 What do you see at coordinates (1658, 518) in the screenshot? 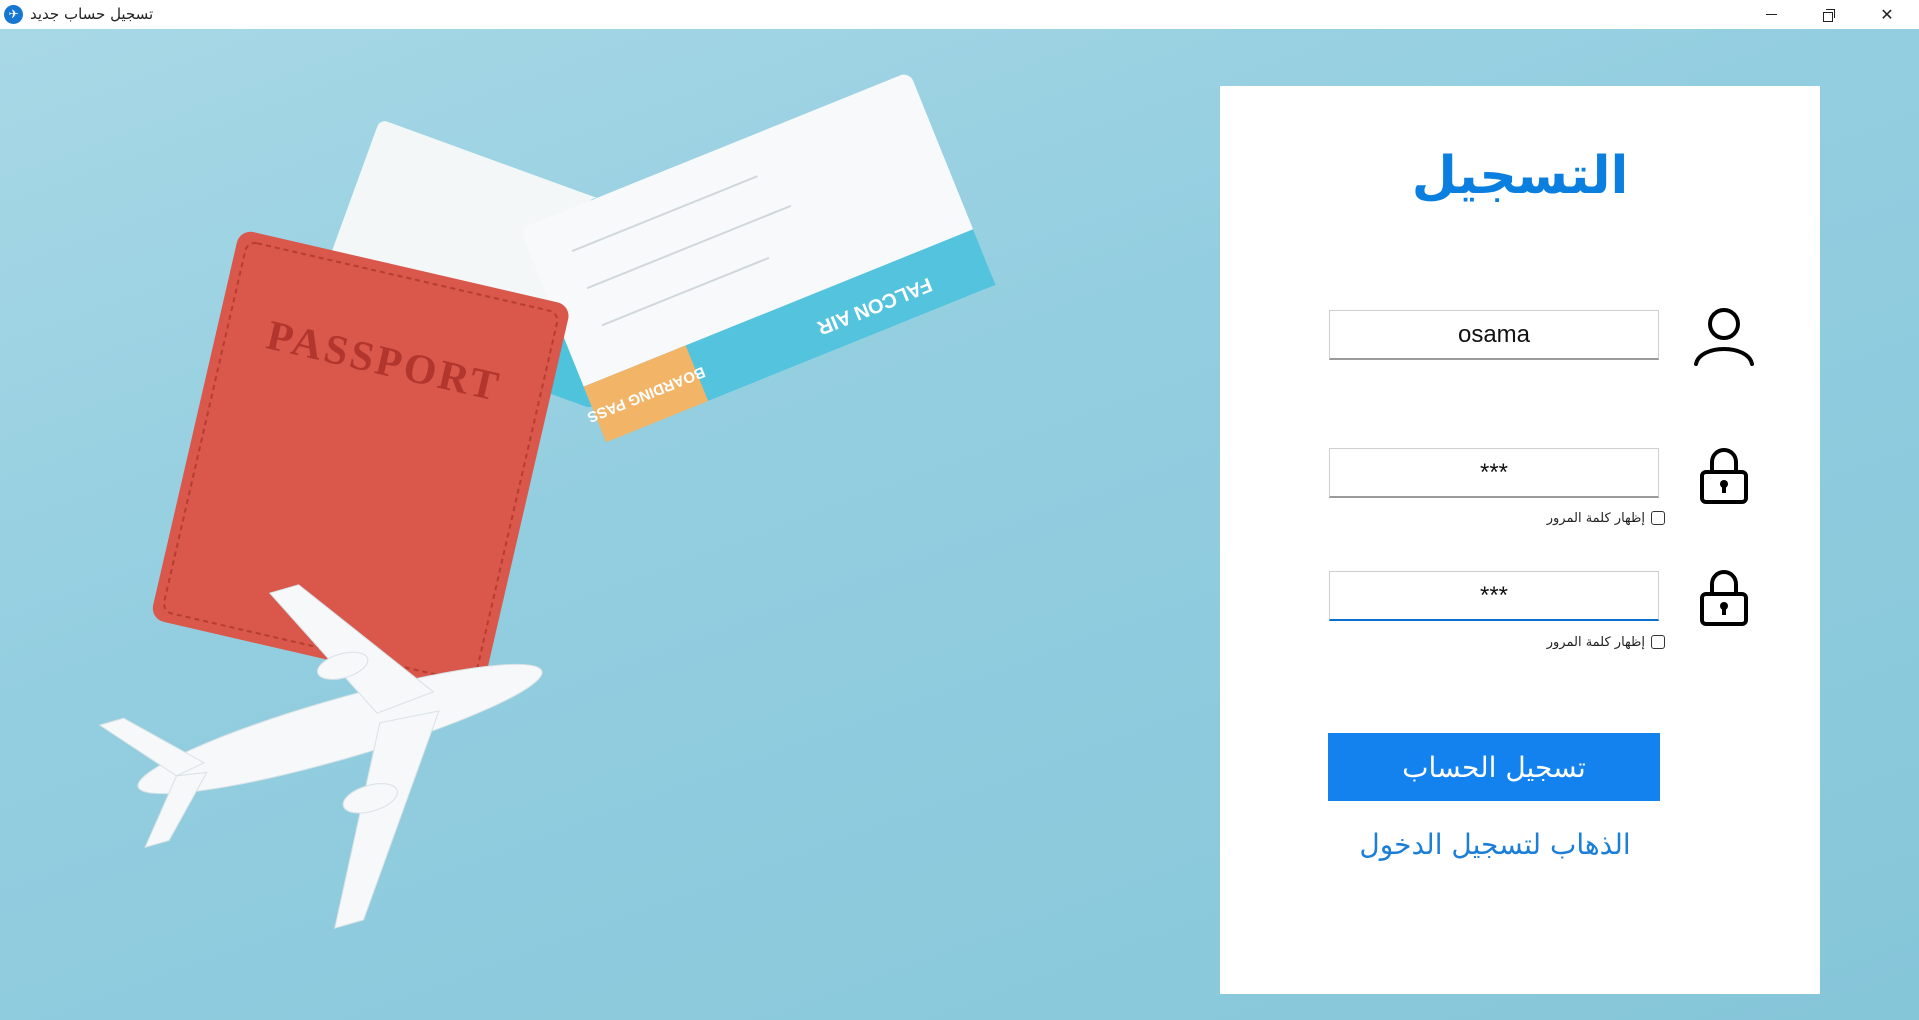
I see `show-password-checkbox` at bounding box center [1658, 518].